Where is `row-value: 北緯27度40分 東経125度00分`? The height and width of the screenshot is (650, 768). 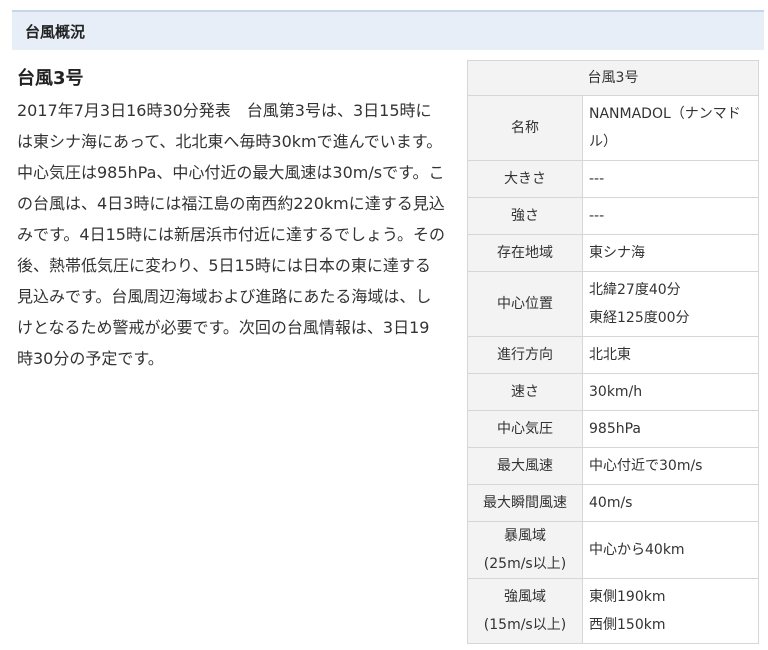 row-value: 北緯27度40分 東経125度00分 is located at coordinates (670, 304).